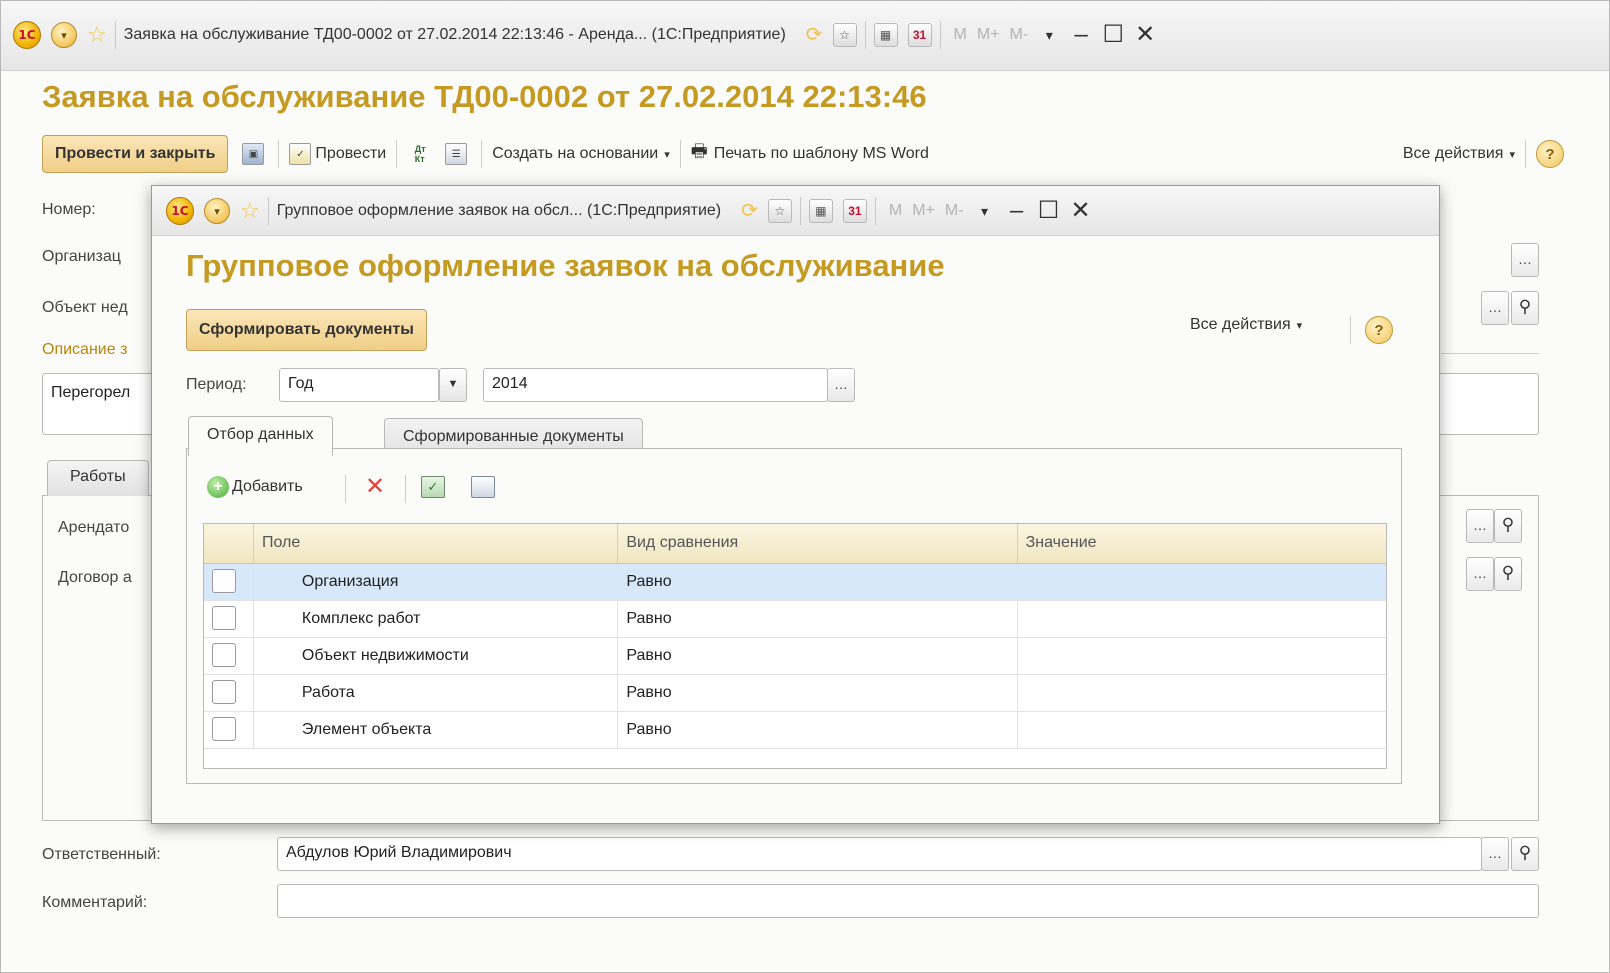 The height and width of the screenshot is (973, 1610). Describe the element at coordinates (94, 527) in the screenshot. I see `tenant-label: Арендато` at that location.